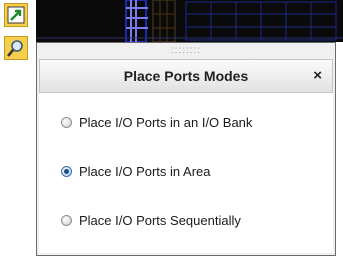 This screenshot has height=256, width=343. What do you see at coordinates (66, 220) in the screenshot?
I see `radio-sequentially` at bounding box center [66, 220].